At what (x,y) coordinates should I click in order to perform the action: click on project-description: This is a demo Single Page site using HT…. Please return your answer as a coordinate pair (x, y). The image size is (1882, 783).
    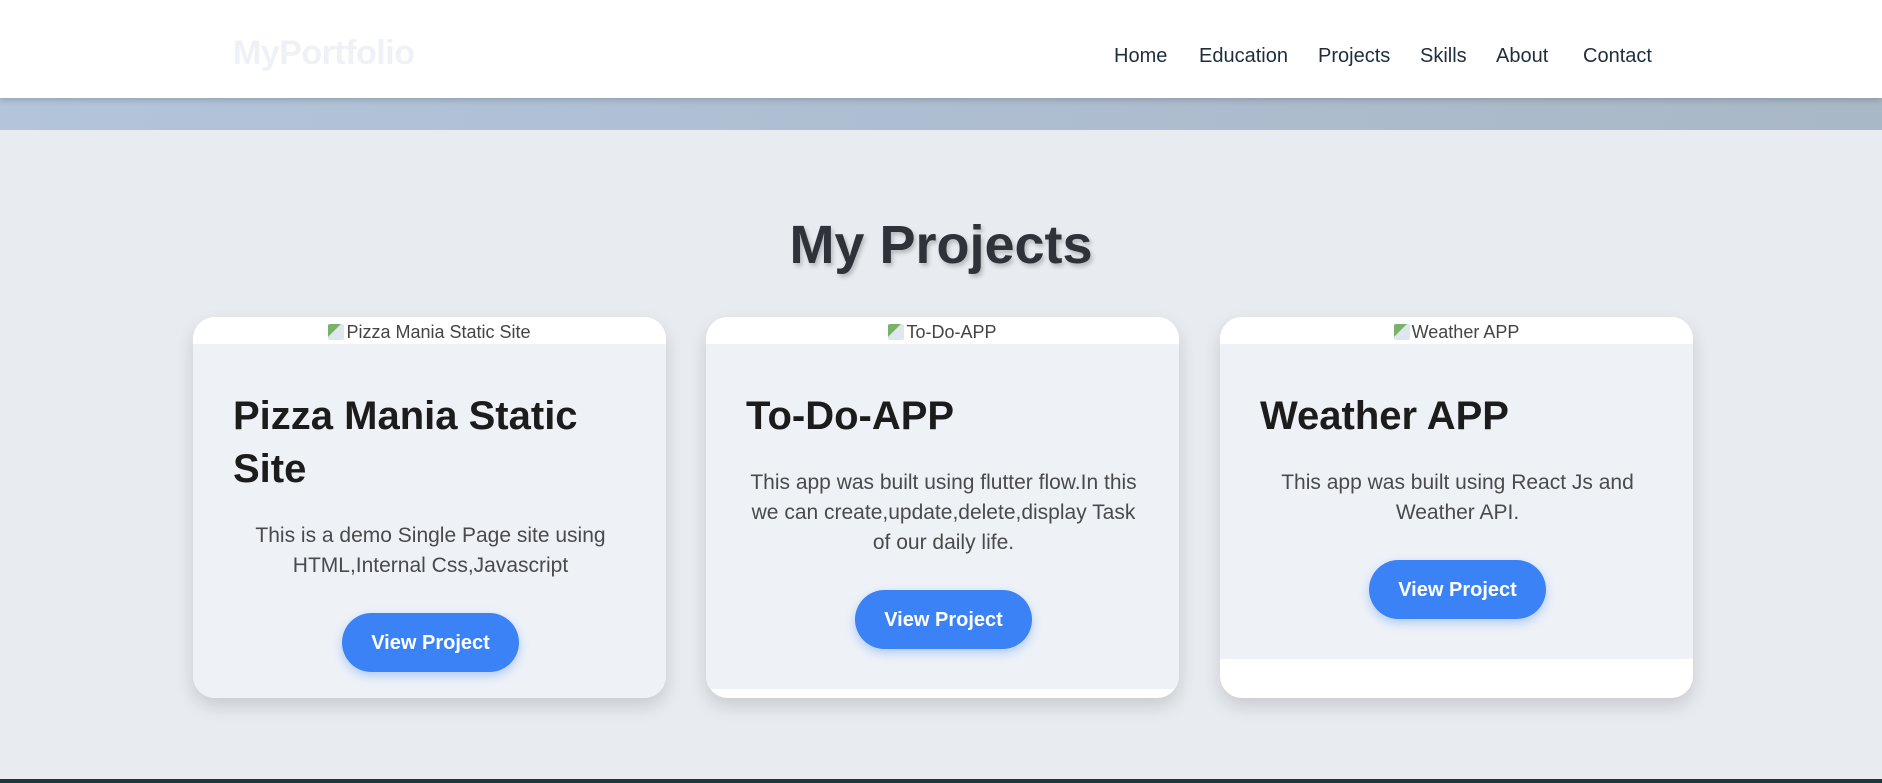
    Looking at the image, I should click on (430, 550).